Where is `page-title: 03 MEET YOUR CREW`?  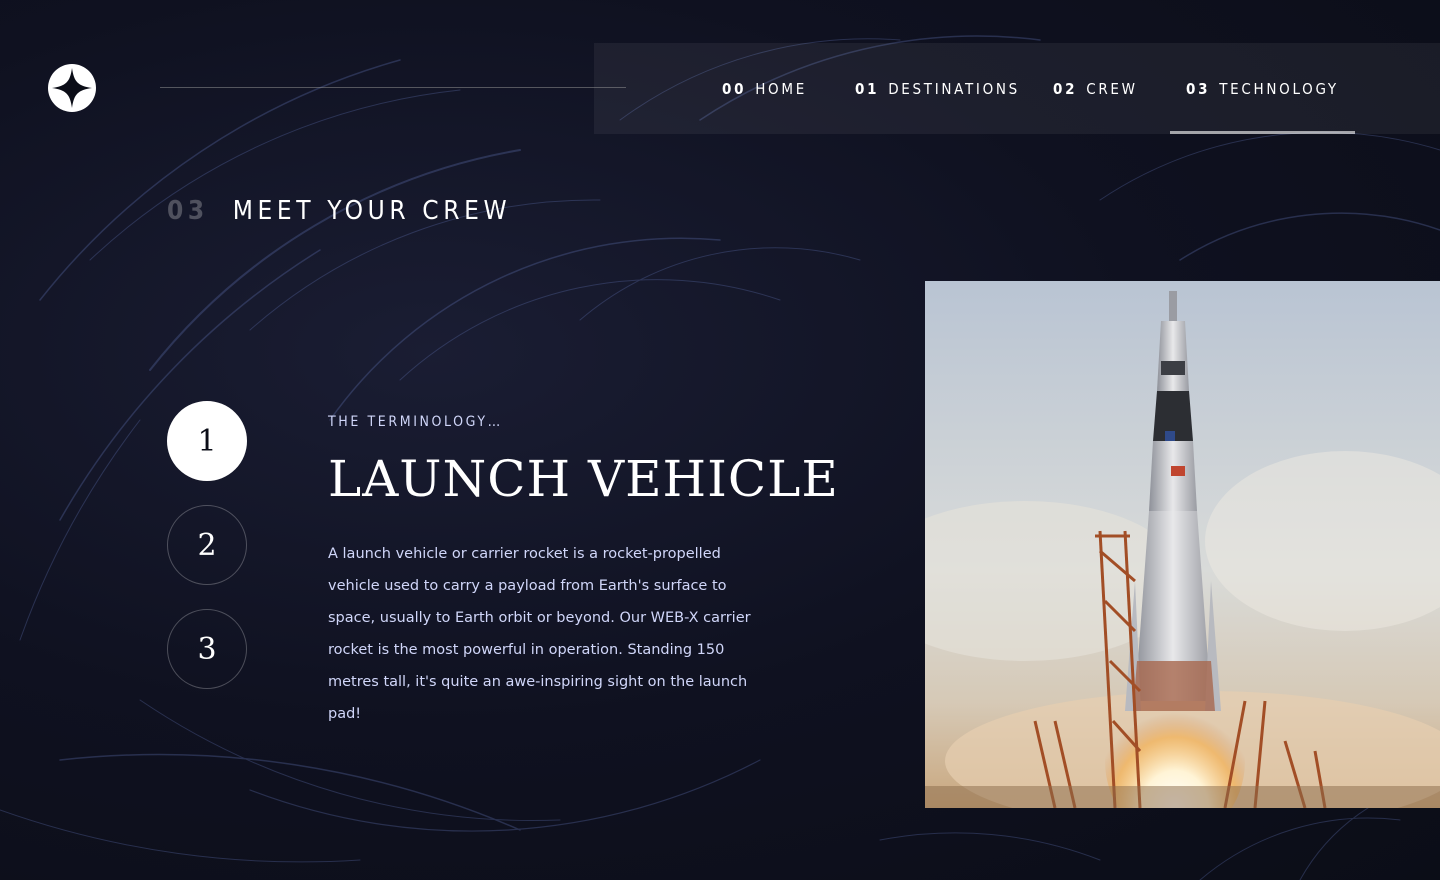 page-title: 03 MEET YOUR CREW is located at coordinates (339, 211).